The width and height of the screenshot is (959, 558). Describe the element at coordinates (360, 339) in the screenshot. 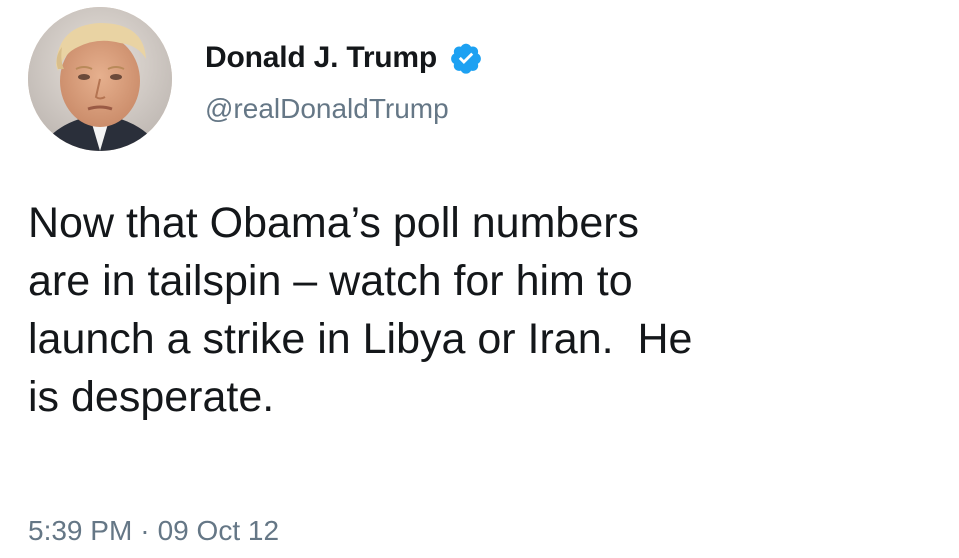

I see `tweet-text-line: launch a strike in Libya or Iran. He` at that location.